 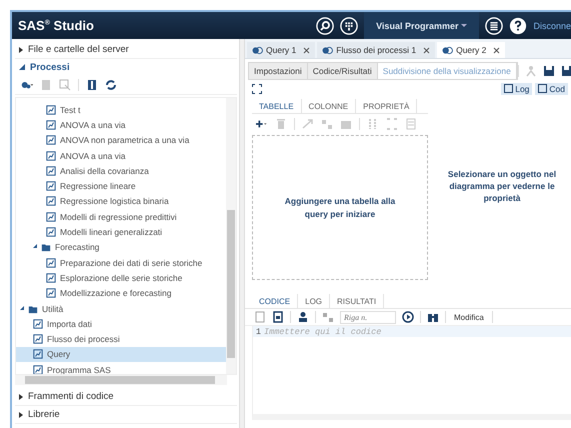 What do you see at coordinates (329, 106) in the screenshot?
I see `panel-tab: COLONNE` at bounding box center [329, 106].